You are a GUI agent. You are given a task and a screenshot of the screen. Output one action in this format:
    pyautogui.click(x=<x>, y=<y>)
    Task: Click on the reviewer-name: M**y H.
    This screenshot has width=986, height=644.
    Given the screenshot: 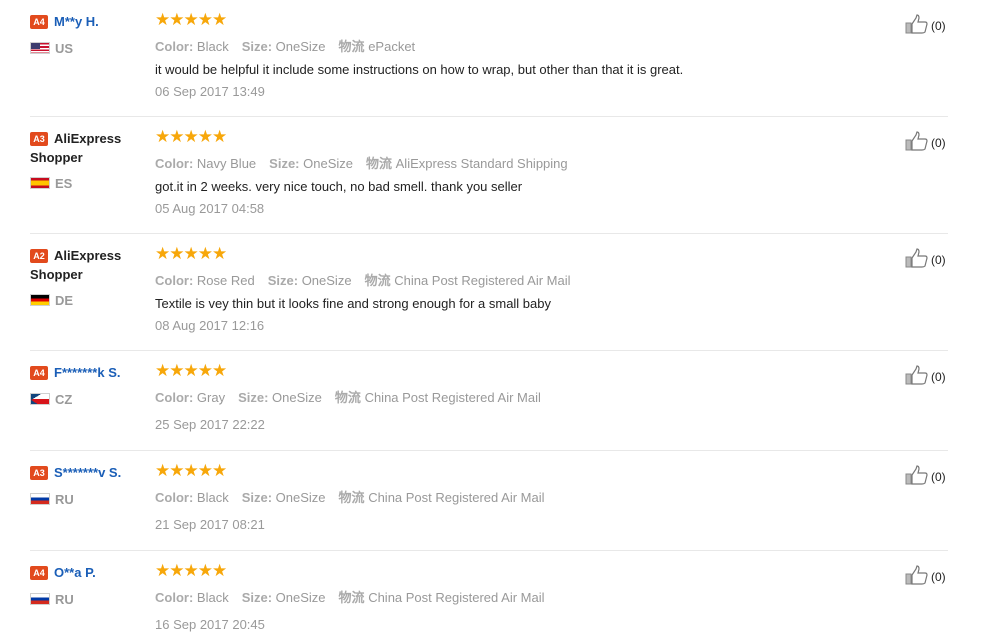 What is the action you would take?
    pyautogui.click(x=76, y=21)
    